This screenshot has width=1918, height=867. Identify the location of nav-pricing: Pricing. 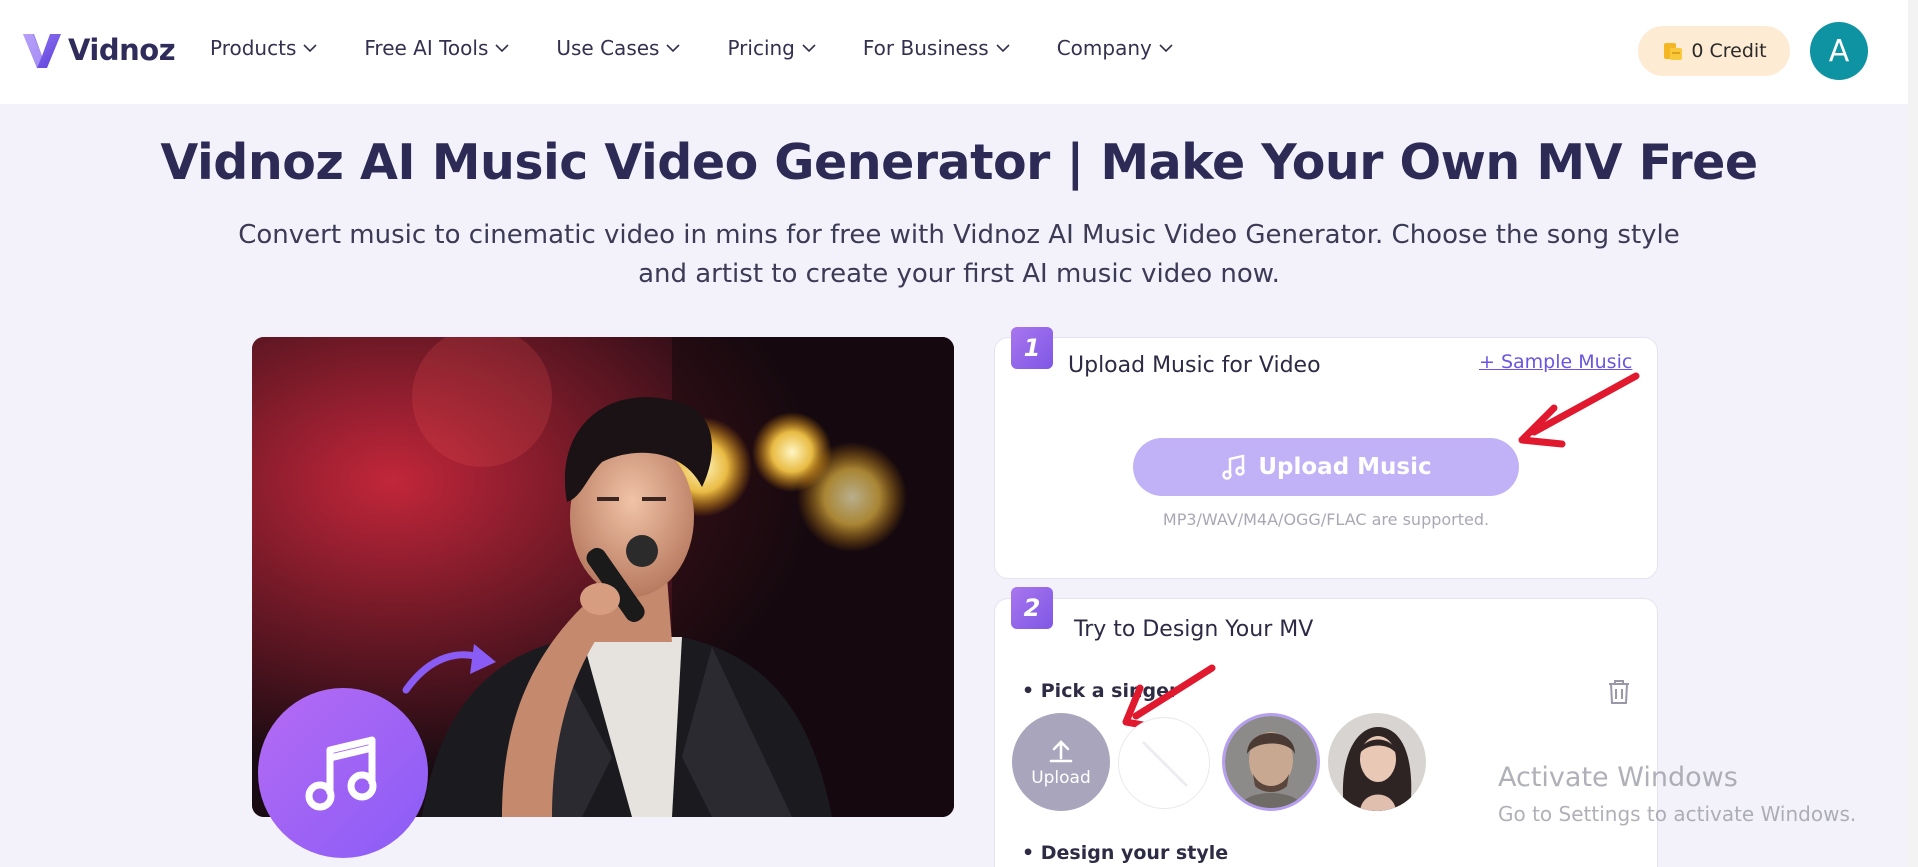
(771, 48).